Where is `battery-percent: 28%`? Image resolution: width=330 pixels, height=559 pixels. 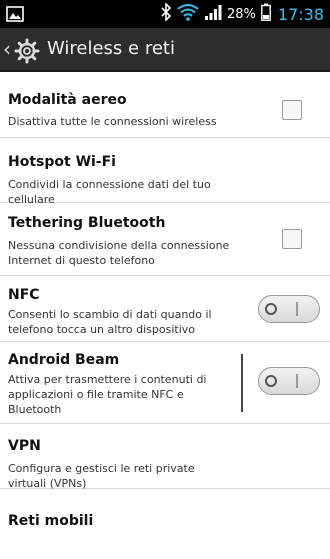 battery-percent: 28% is located at coordinates (241, 14).